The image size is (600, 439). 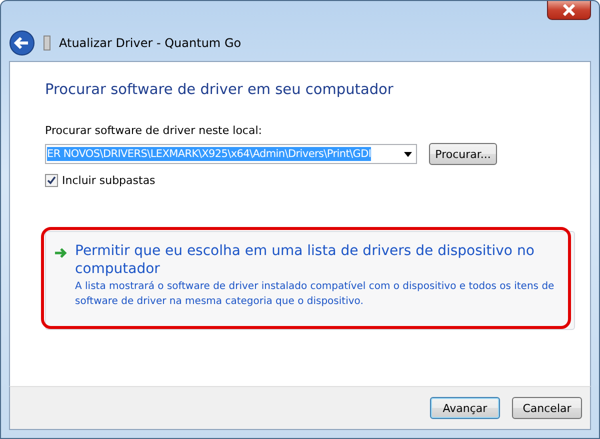 I want to click on close-icon, so click(x=569, y=10).